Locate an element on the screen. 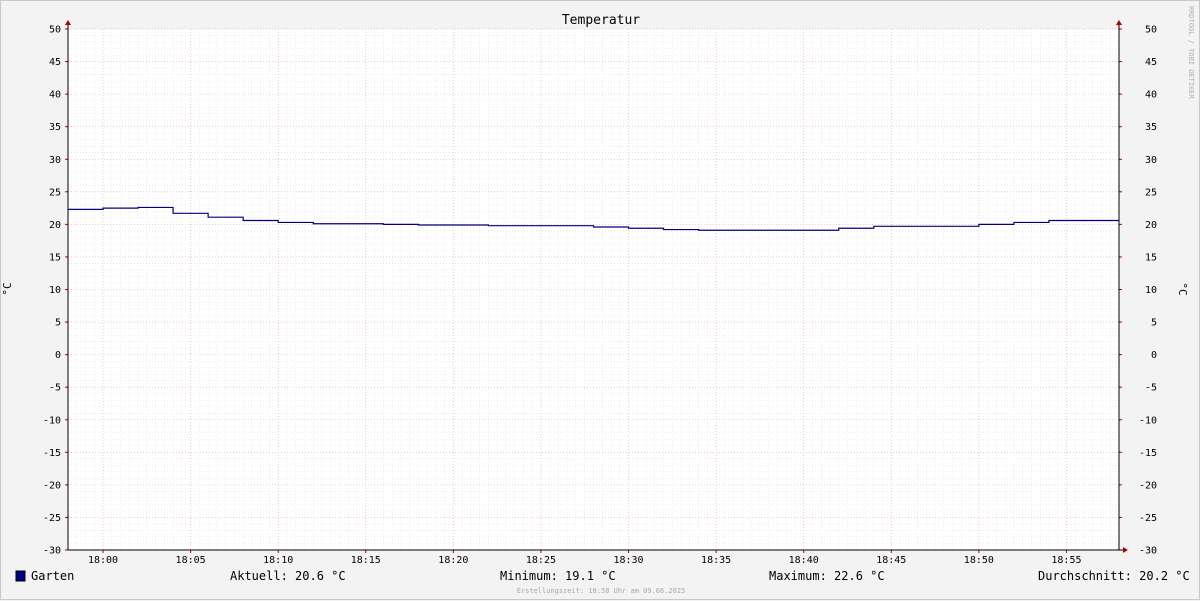 The image size is (1200, 601). y-axis-arrow-right is located at coordinates (1119, 22).